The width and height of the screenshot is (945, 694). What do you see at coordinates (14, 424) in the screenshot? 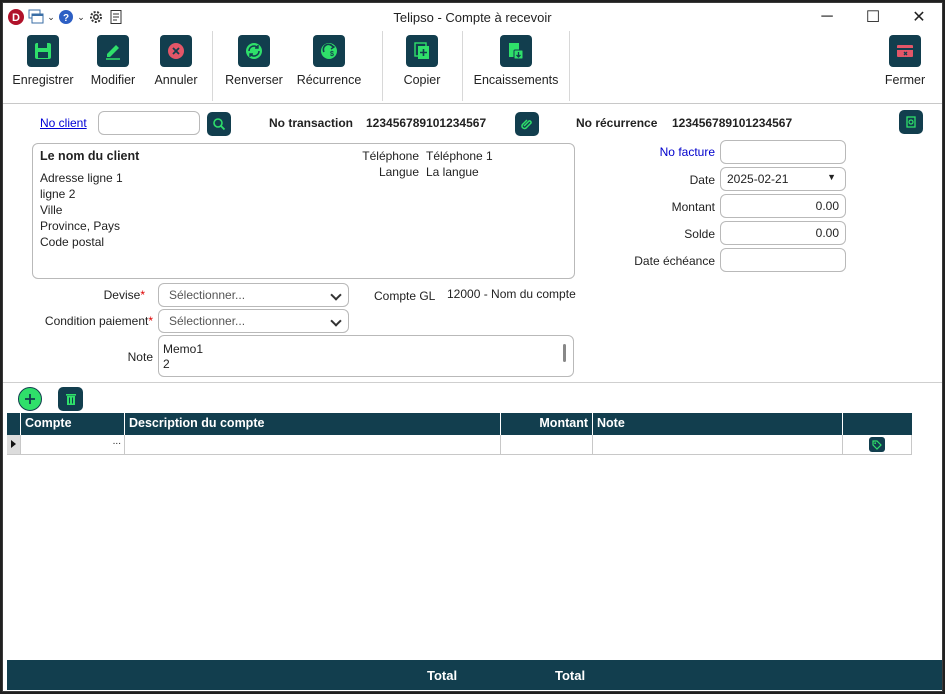
I see `grid-row-indicator-header` at bounding box center [14, 424].